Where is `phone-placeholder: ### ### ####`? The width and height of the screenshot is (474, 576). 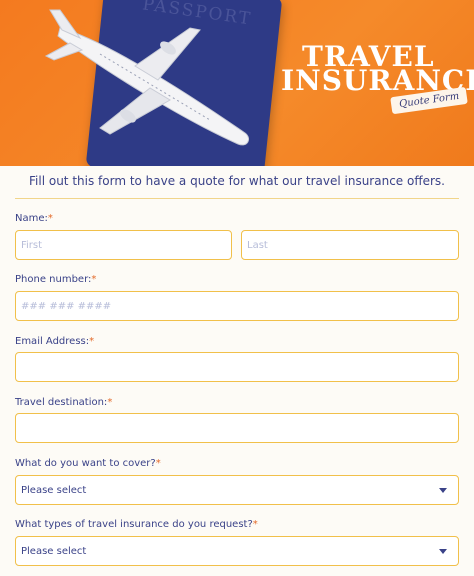
phone-placeholder: ### ### #### is located at coordinates (66, 306).